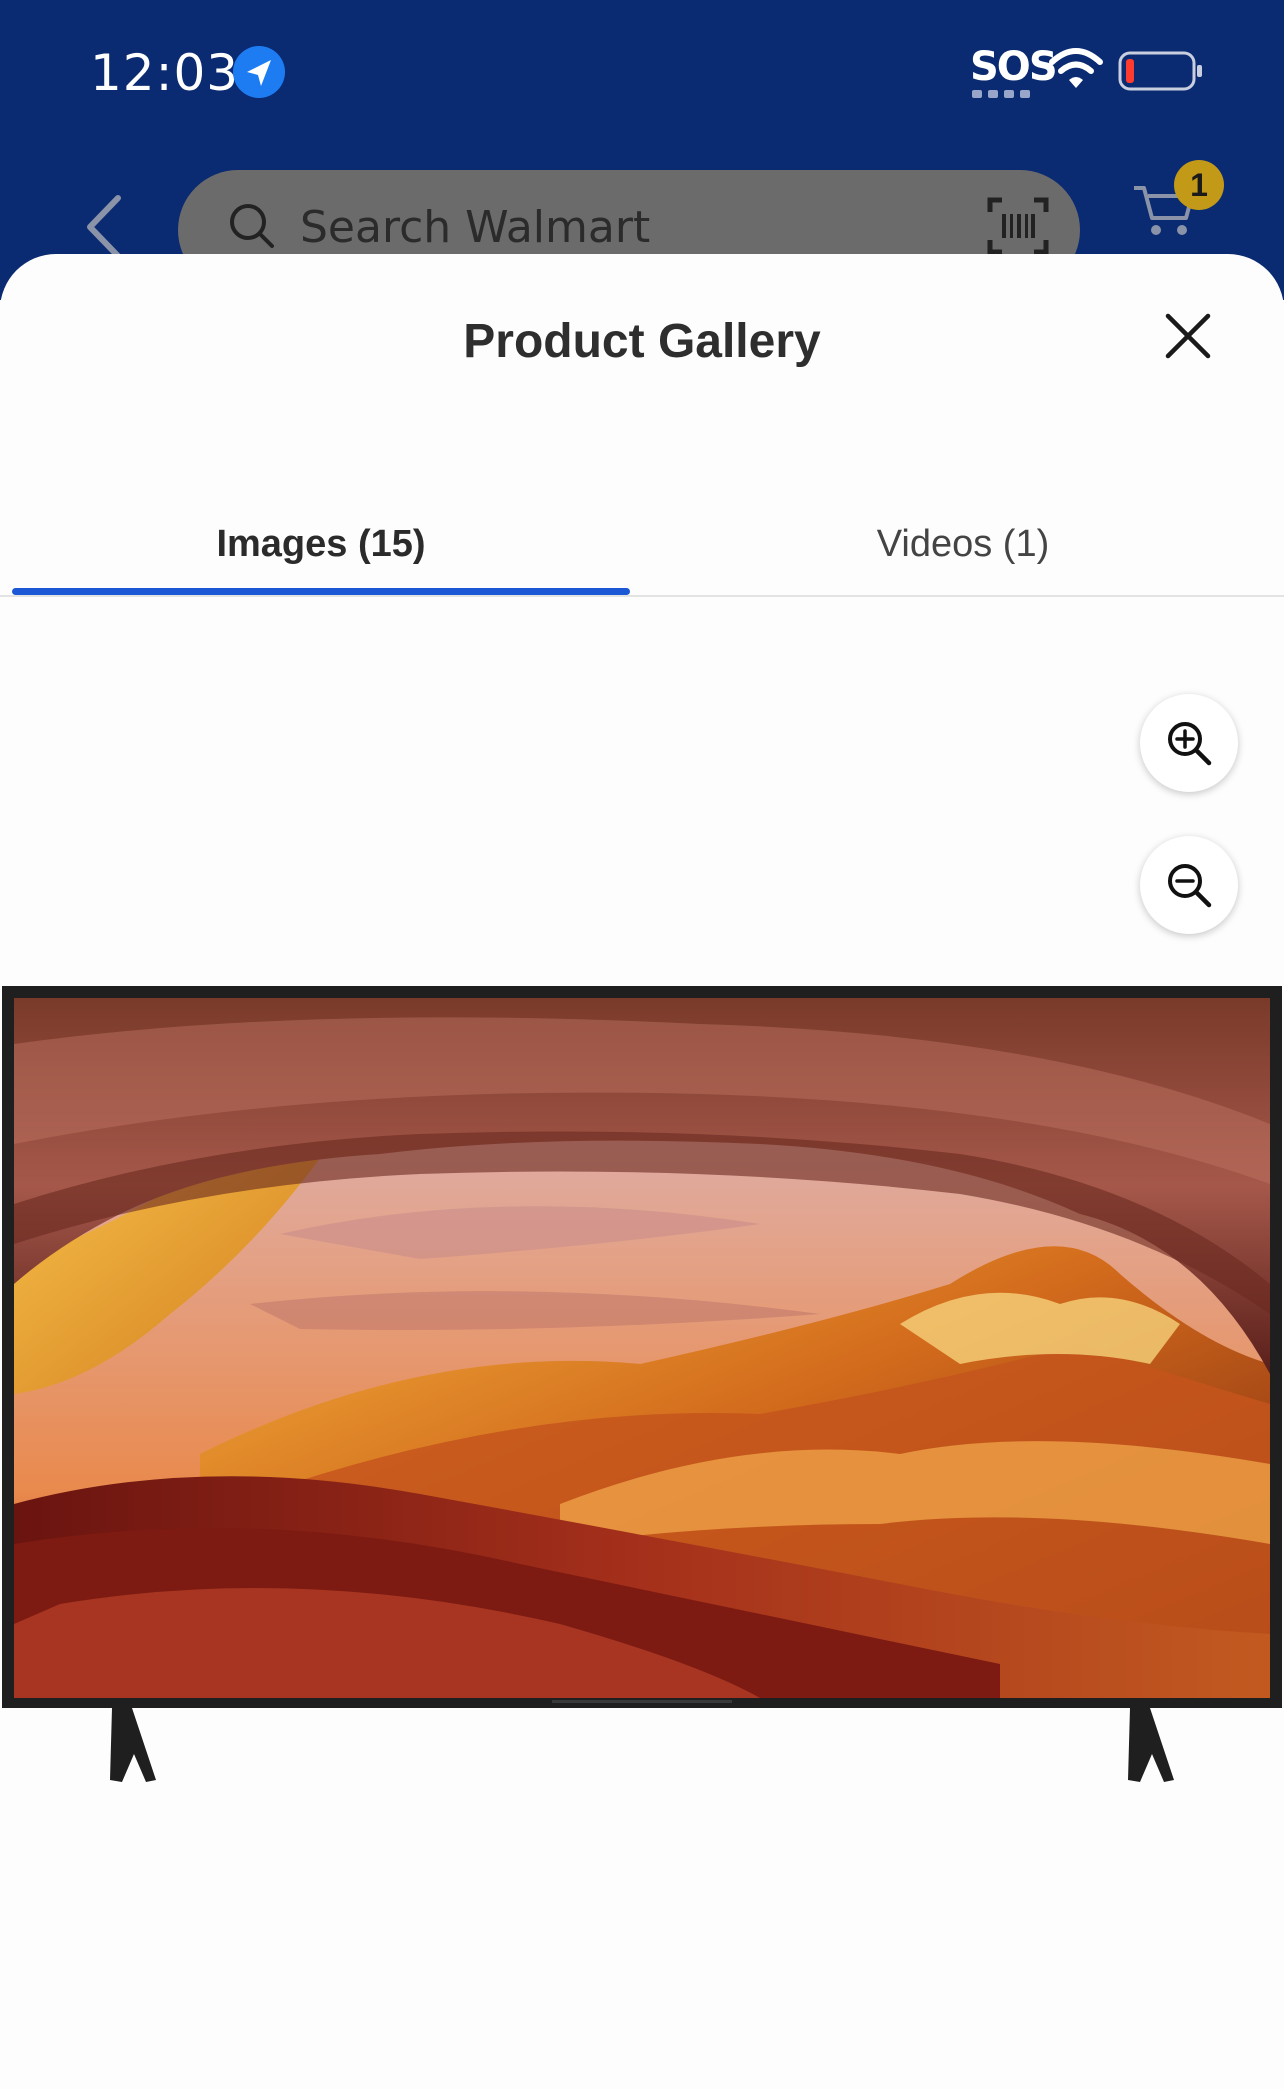 This screenshot has height=2089, width=1284. What do you see at coordinates (1076, 68) in the screenshot?
I see `wifi-icon` at bounding box center [1076, 68].